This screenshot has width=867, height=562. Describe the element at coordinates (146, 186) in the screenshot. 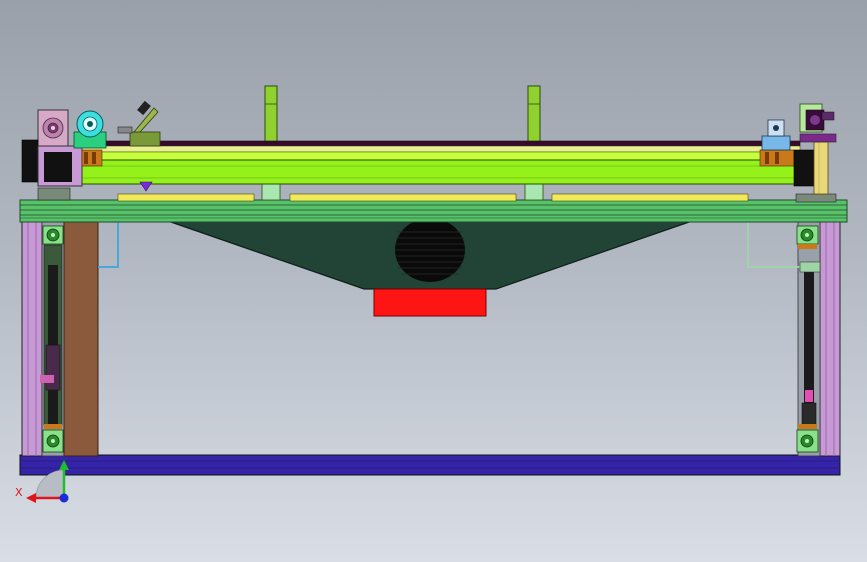

I see `nozzle-marker` at that location.